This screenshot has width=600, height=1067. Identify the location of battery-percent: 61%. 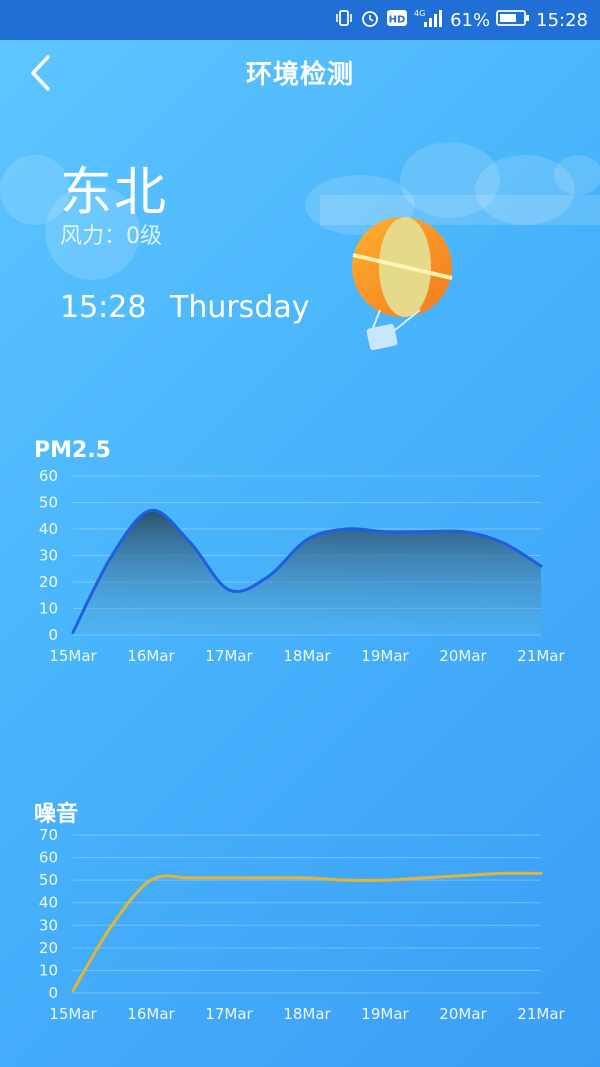
(470, 20).